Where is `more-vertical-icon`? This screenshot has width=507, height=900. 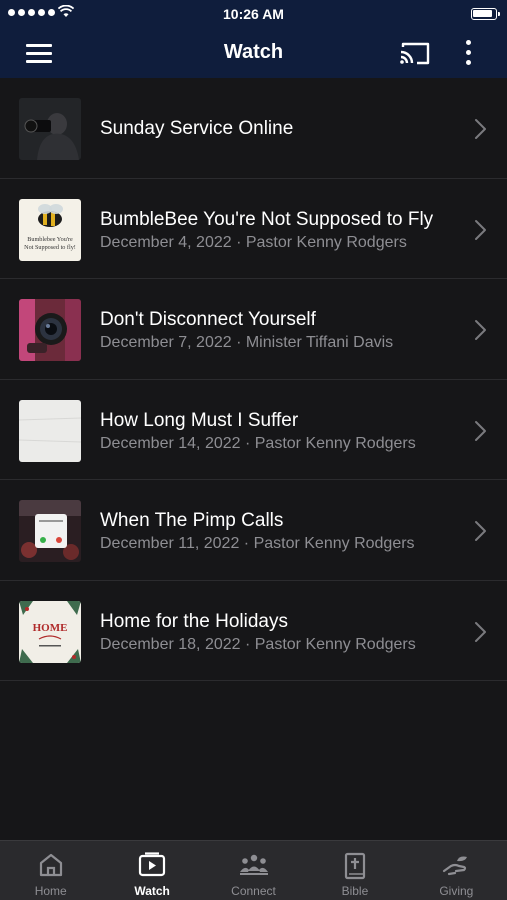 more-vertical-icon is located at coordinates (468, 53).